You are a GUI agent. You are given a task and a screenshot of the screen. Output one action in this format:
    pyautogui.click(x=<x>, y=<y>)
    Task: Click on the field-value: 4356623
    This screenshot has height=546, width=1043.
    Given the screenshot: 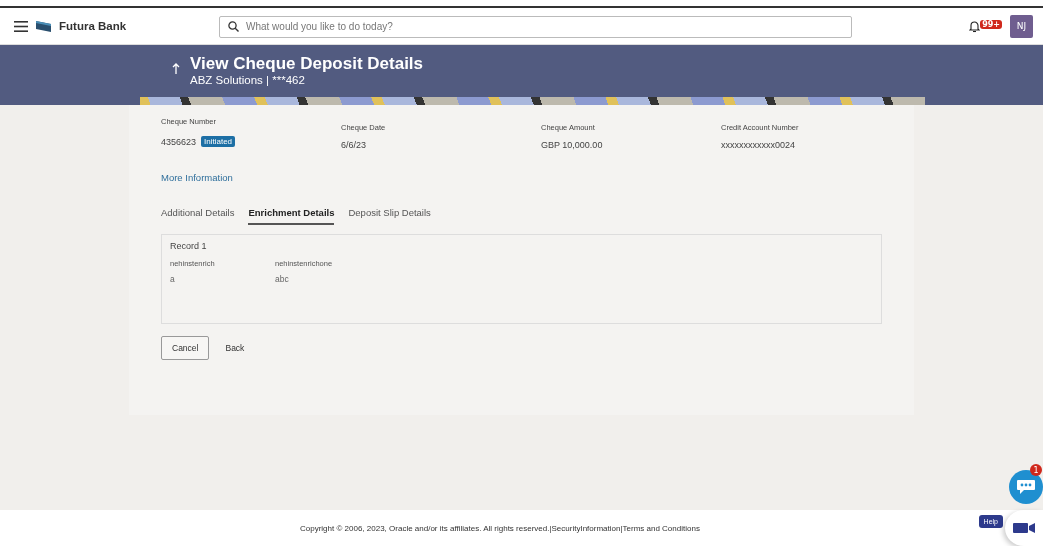 What is the action you would take?
    pyautogui.click(x=179, y=141)
    